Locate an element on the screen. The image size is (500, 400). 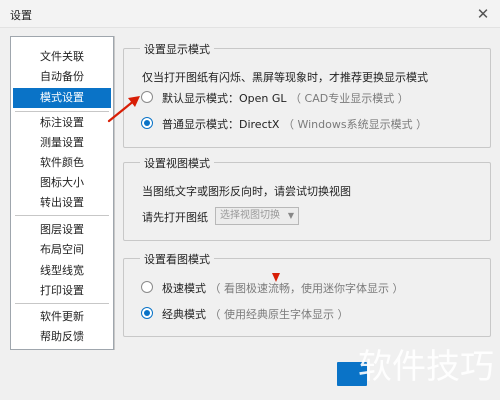
sidebar-item-mode-settings: 模式设置 is located at coordinates (62, 98).